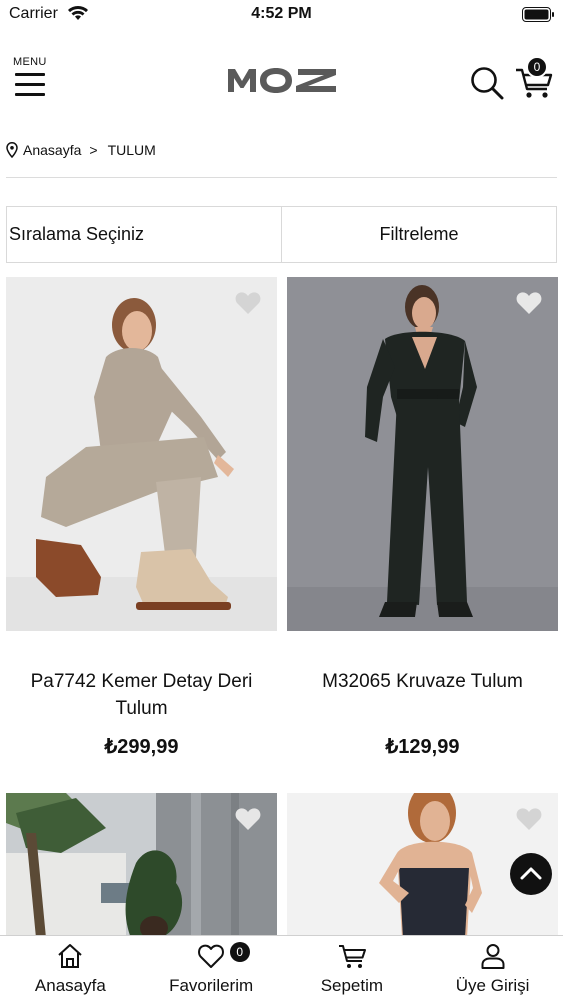 The image size is (563, 1000). I want to click on tab-account: Üye Girişi, so click(492, 968).